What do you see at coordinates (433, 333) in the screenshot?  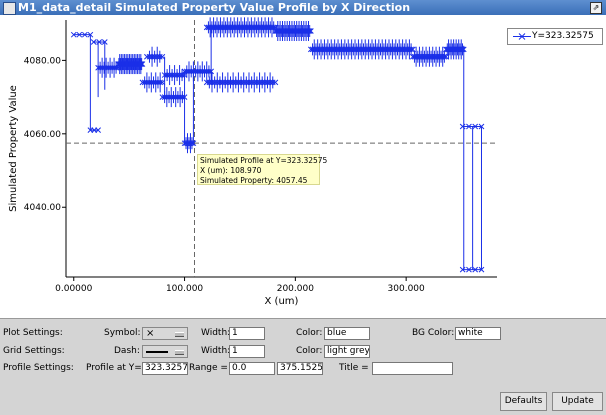 I see `bg-color-label: BG Color:` at bounding box center [433, 333].